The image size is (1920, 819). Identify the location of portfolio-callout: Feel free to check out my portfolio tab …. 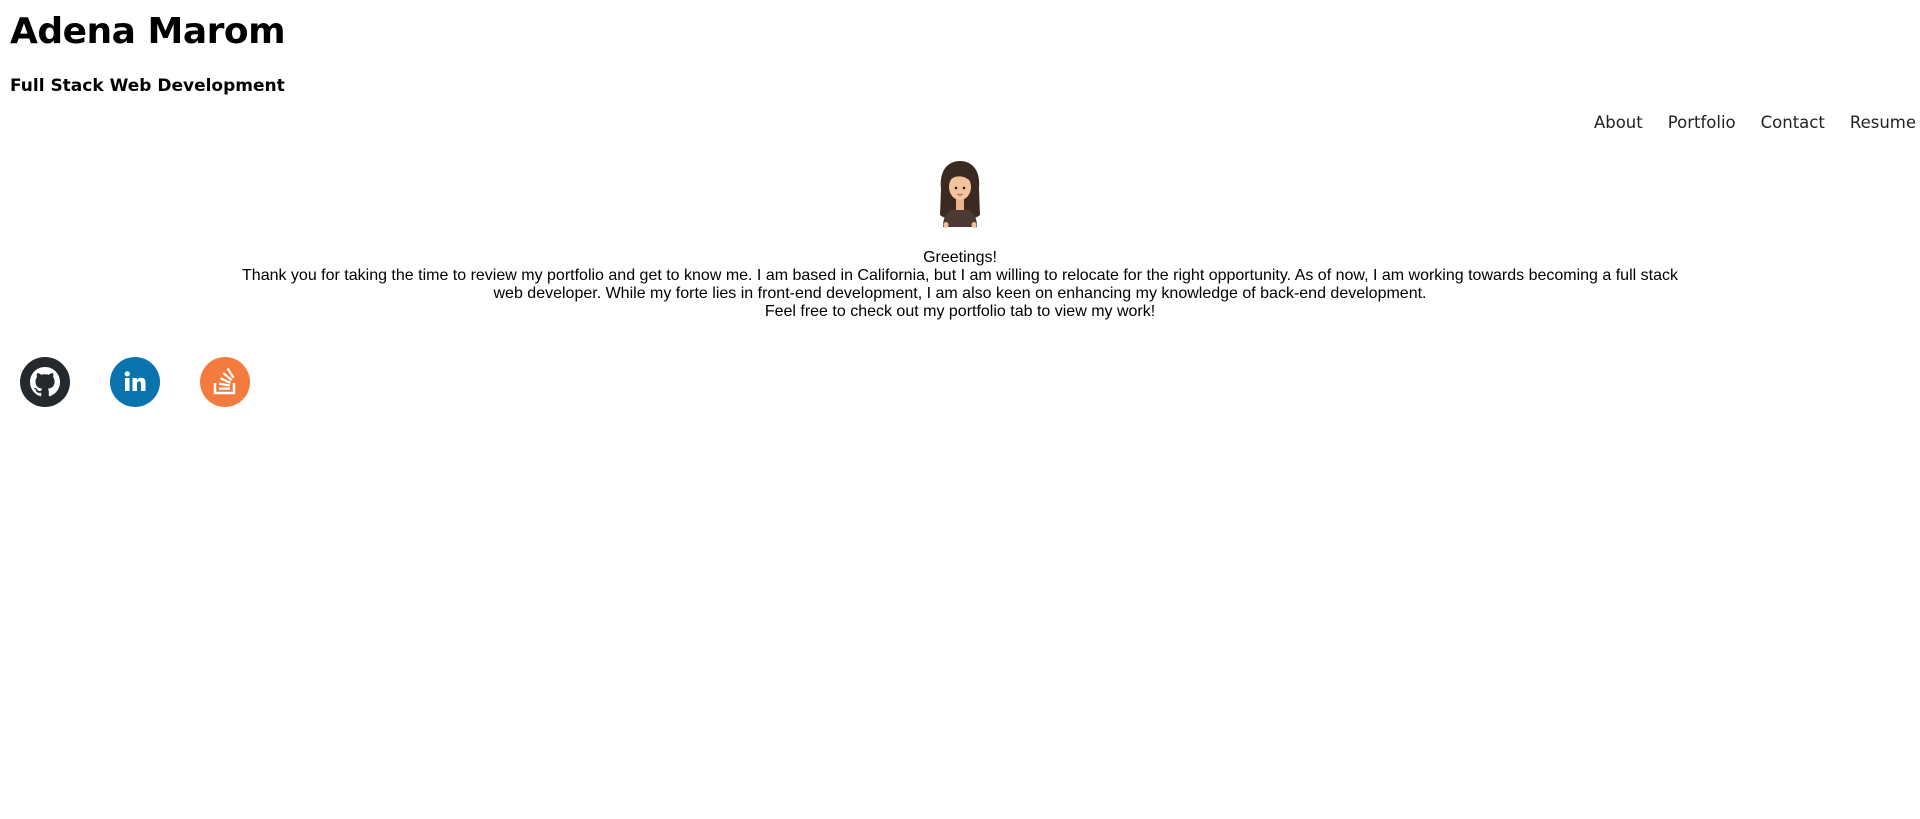
(960, 311).